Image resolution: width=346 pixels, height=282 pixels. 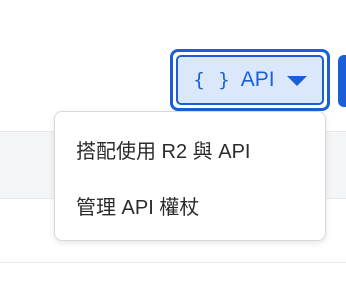 I want to click on caret-down-icon, so click(x=296, y=81).